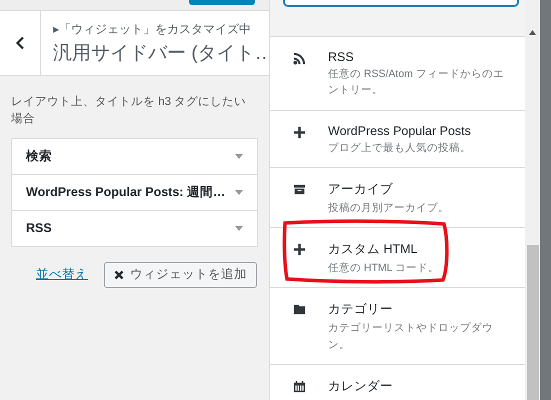 This screenshot has height=400, width=551. Describe the element at coordinates (299, 189) in the screenshot. I see `archive-box-icon` at that location.